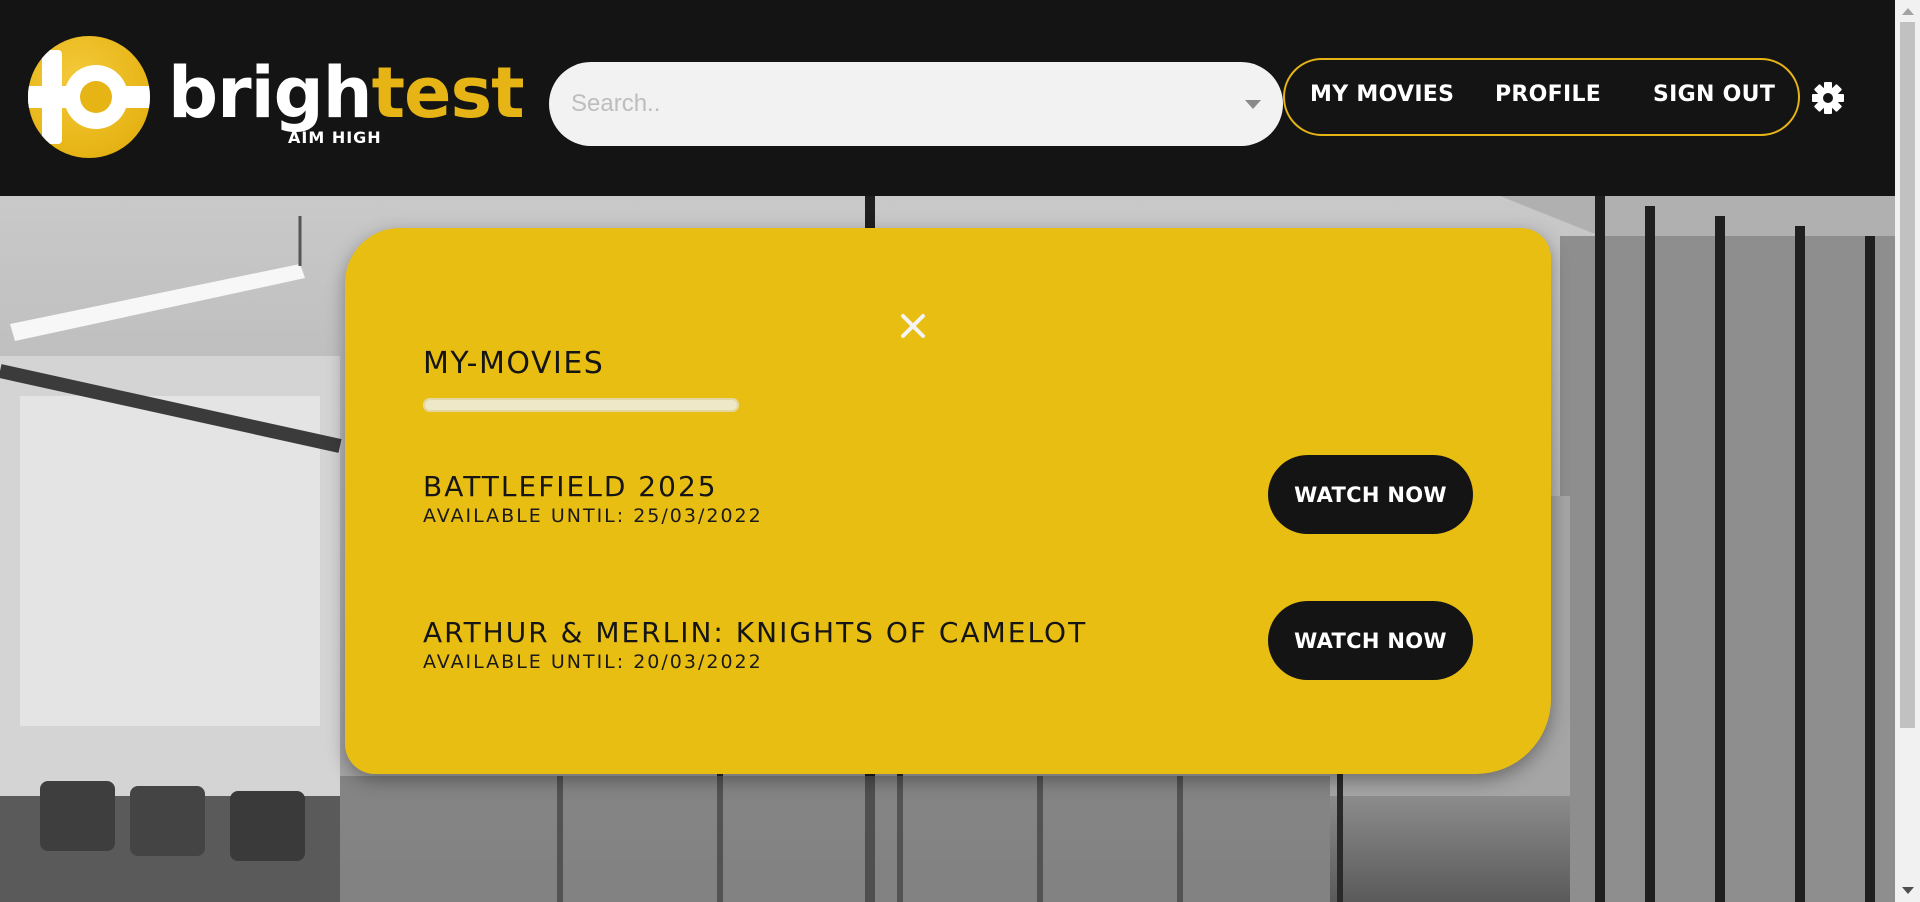 The width and height of the screenshot is (1920, 902). Describe the element at coordinates (570, 486) in the screenshot. I see `movie-title: BATTLEFIELD 2025` at that location.